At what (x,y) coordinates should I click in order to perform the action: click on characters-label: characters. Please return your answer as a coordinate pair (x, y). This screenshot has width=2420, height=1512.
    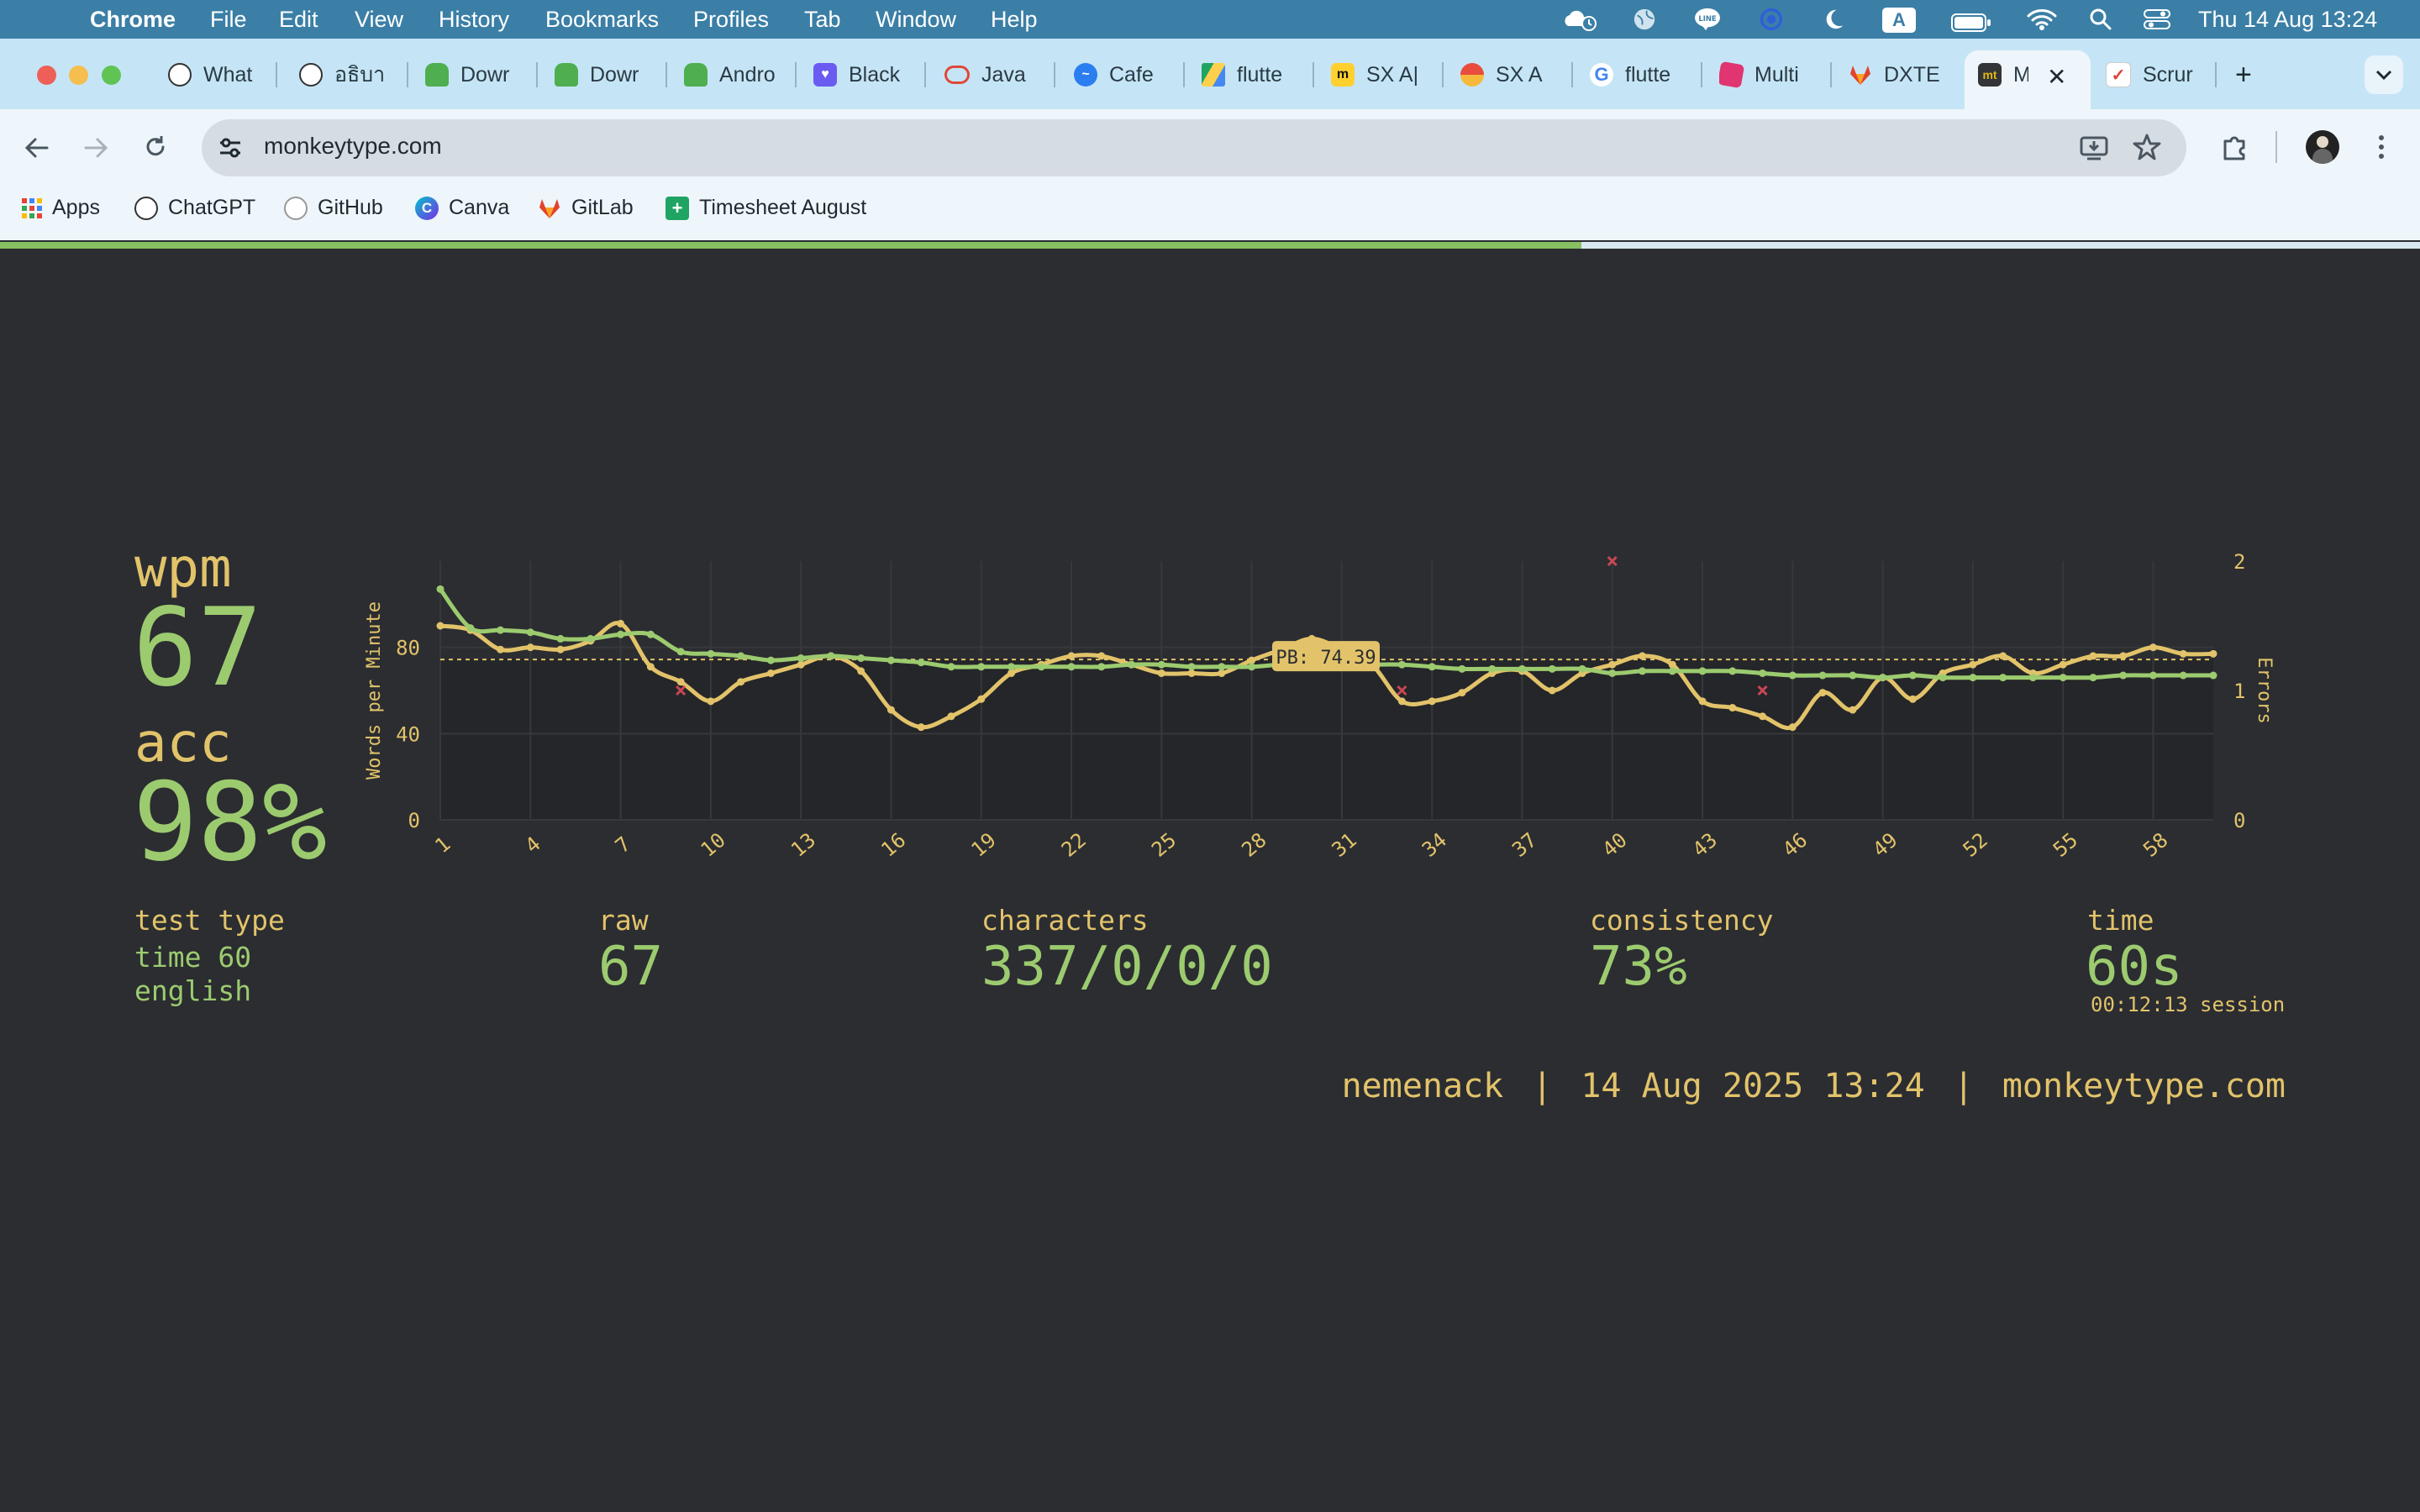
    Looking at the image, I should click on (1065, 920).